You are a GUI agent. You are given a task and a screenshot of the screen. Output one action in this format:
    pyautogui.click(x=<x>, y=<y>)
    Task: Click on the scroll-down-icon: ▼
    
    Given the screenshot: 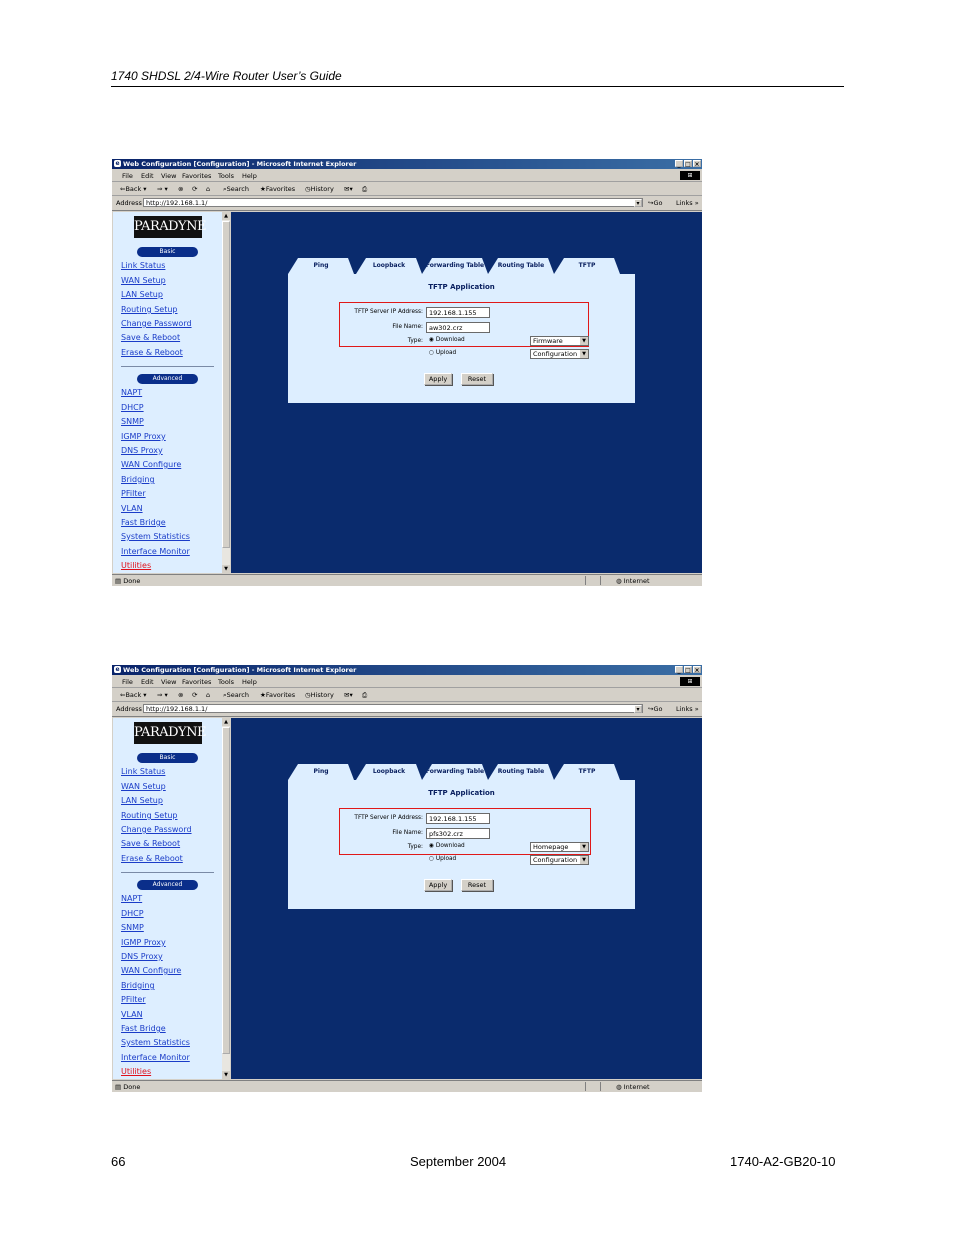 What is the action you would take?
    pyautogui.click(x=226, y=1075)
    